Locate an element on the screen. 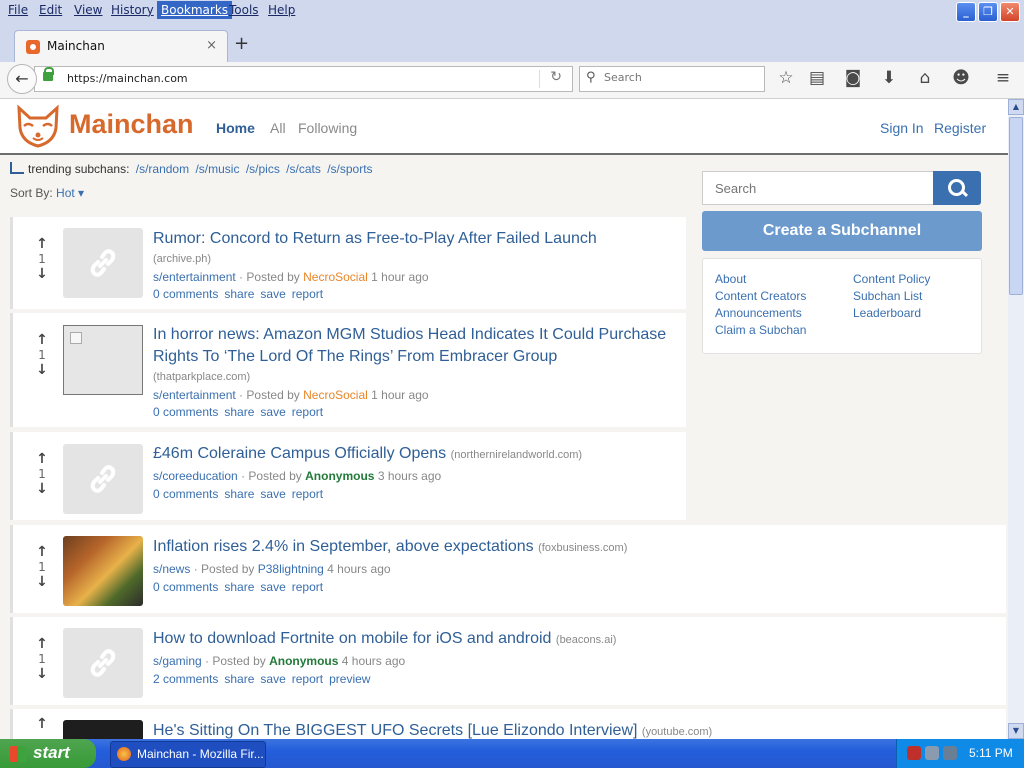 The image size is (1024, 768). trending-random: /s/random is located at coordinates (162, 169).